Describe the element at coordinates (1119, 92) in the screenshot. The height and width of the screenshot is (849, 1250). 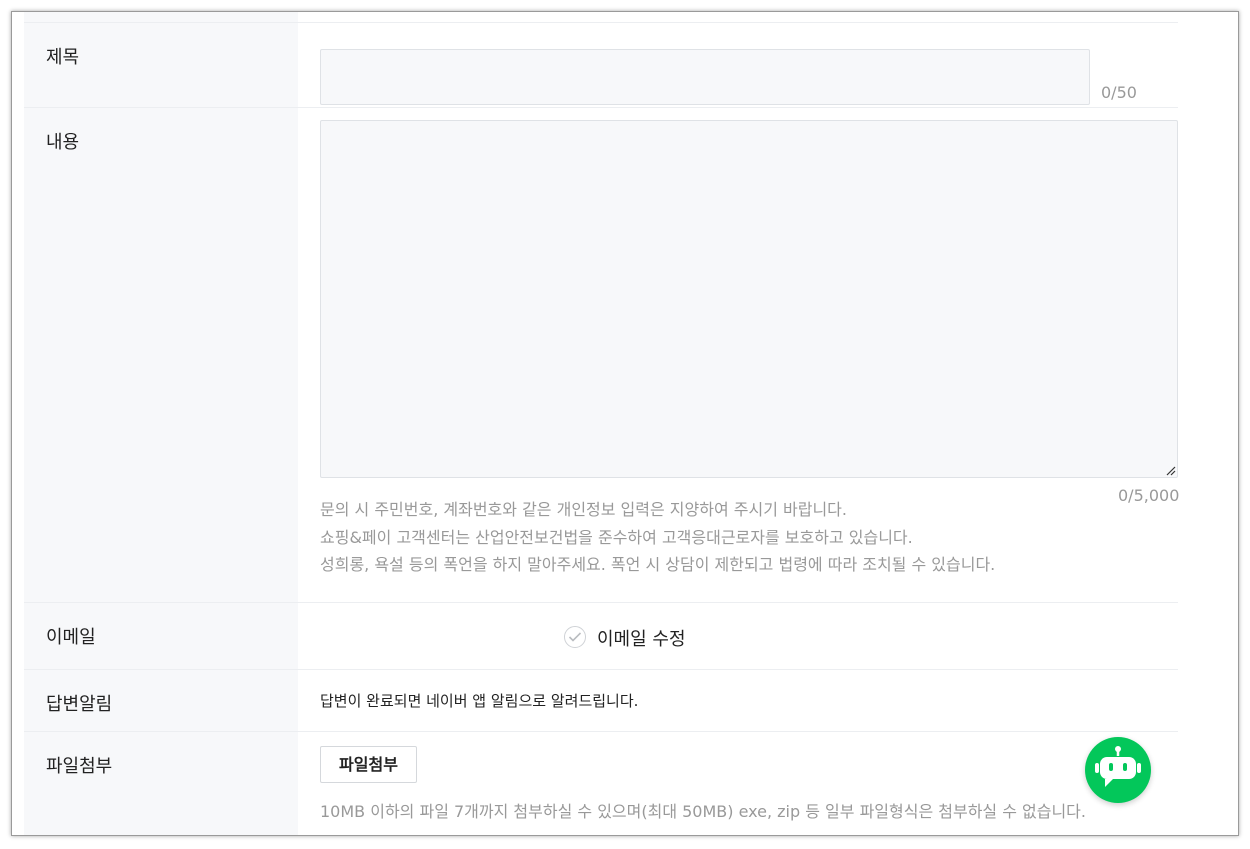
I see `title-char-counter: 0/50` at that location.